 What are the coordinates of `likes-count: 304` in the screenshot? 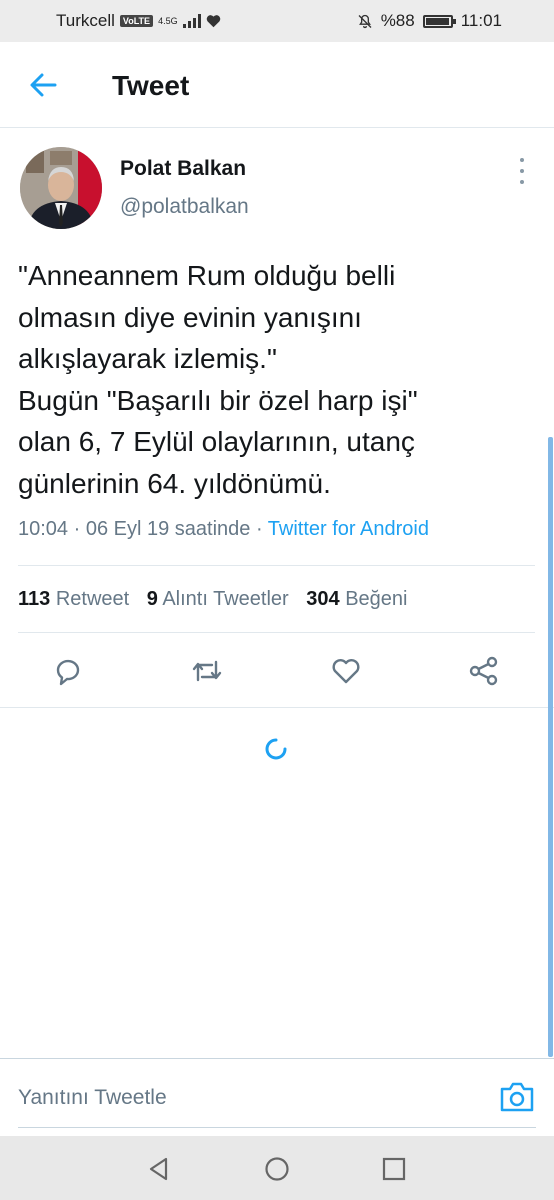 It's located at (323, 599).